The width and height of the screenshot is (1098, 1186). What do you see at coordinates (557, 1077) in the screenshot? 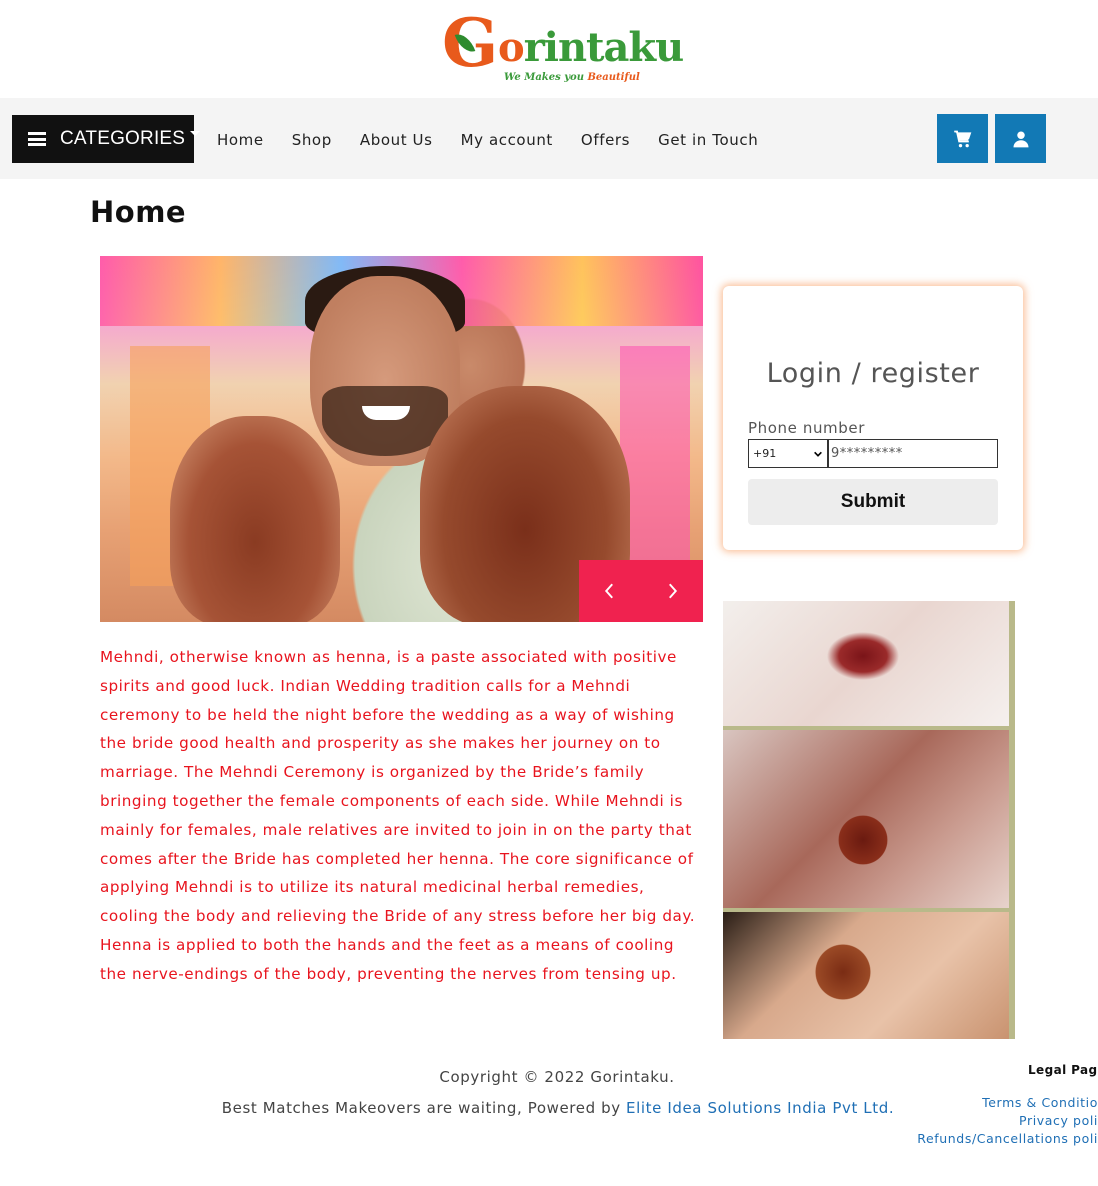
I see `footer-copyright: Copyright © 2022 Gorintaku.` at bounding box center [557, 1077].